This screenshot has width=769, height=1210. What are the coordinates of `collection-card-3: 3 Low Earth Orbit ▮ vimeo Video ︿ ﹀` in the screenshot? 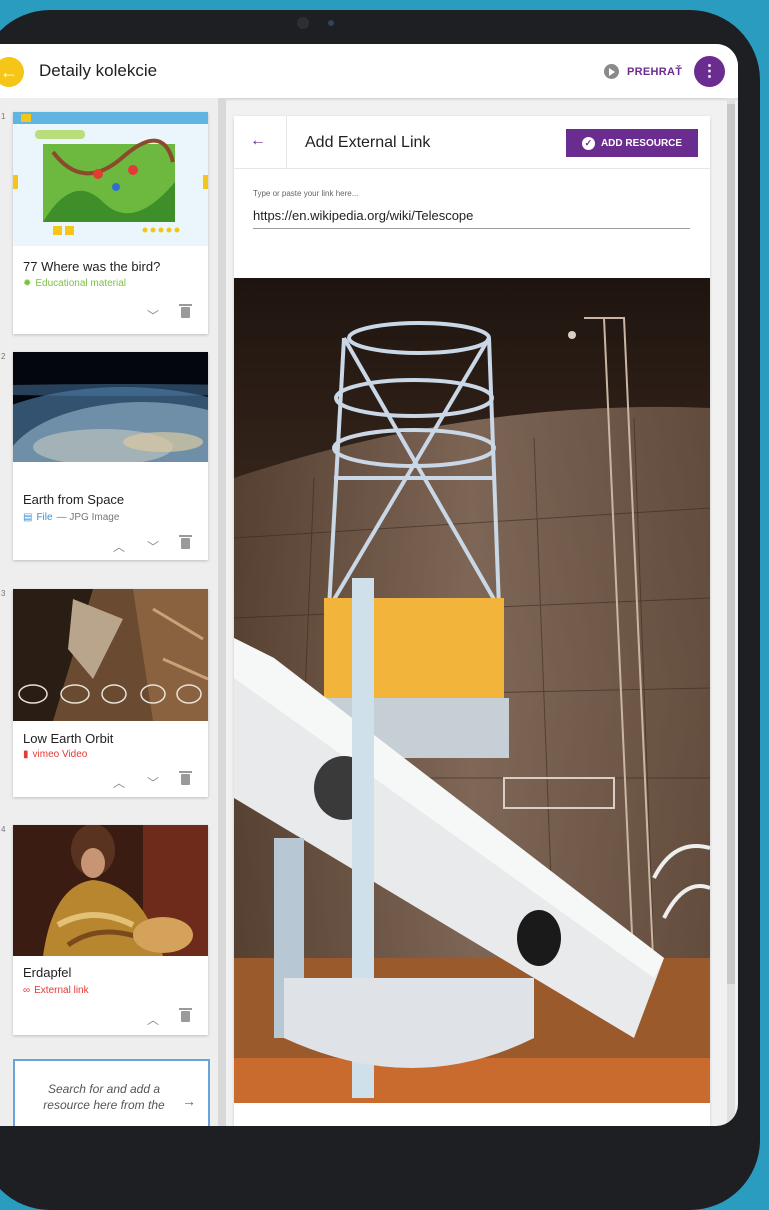 It's located at (104, 693).